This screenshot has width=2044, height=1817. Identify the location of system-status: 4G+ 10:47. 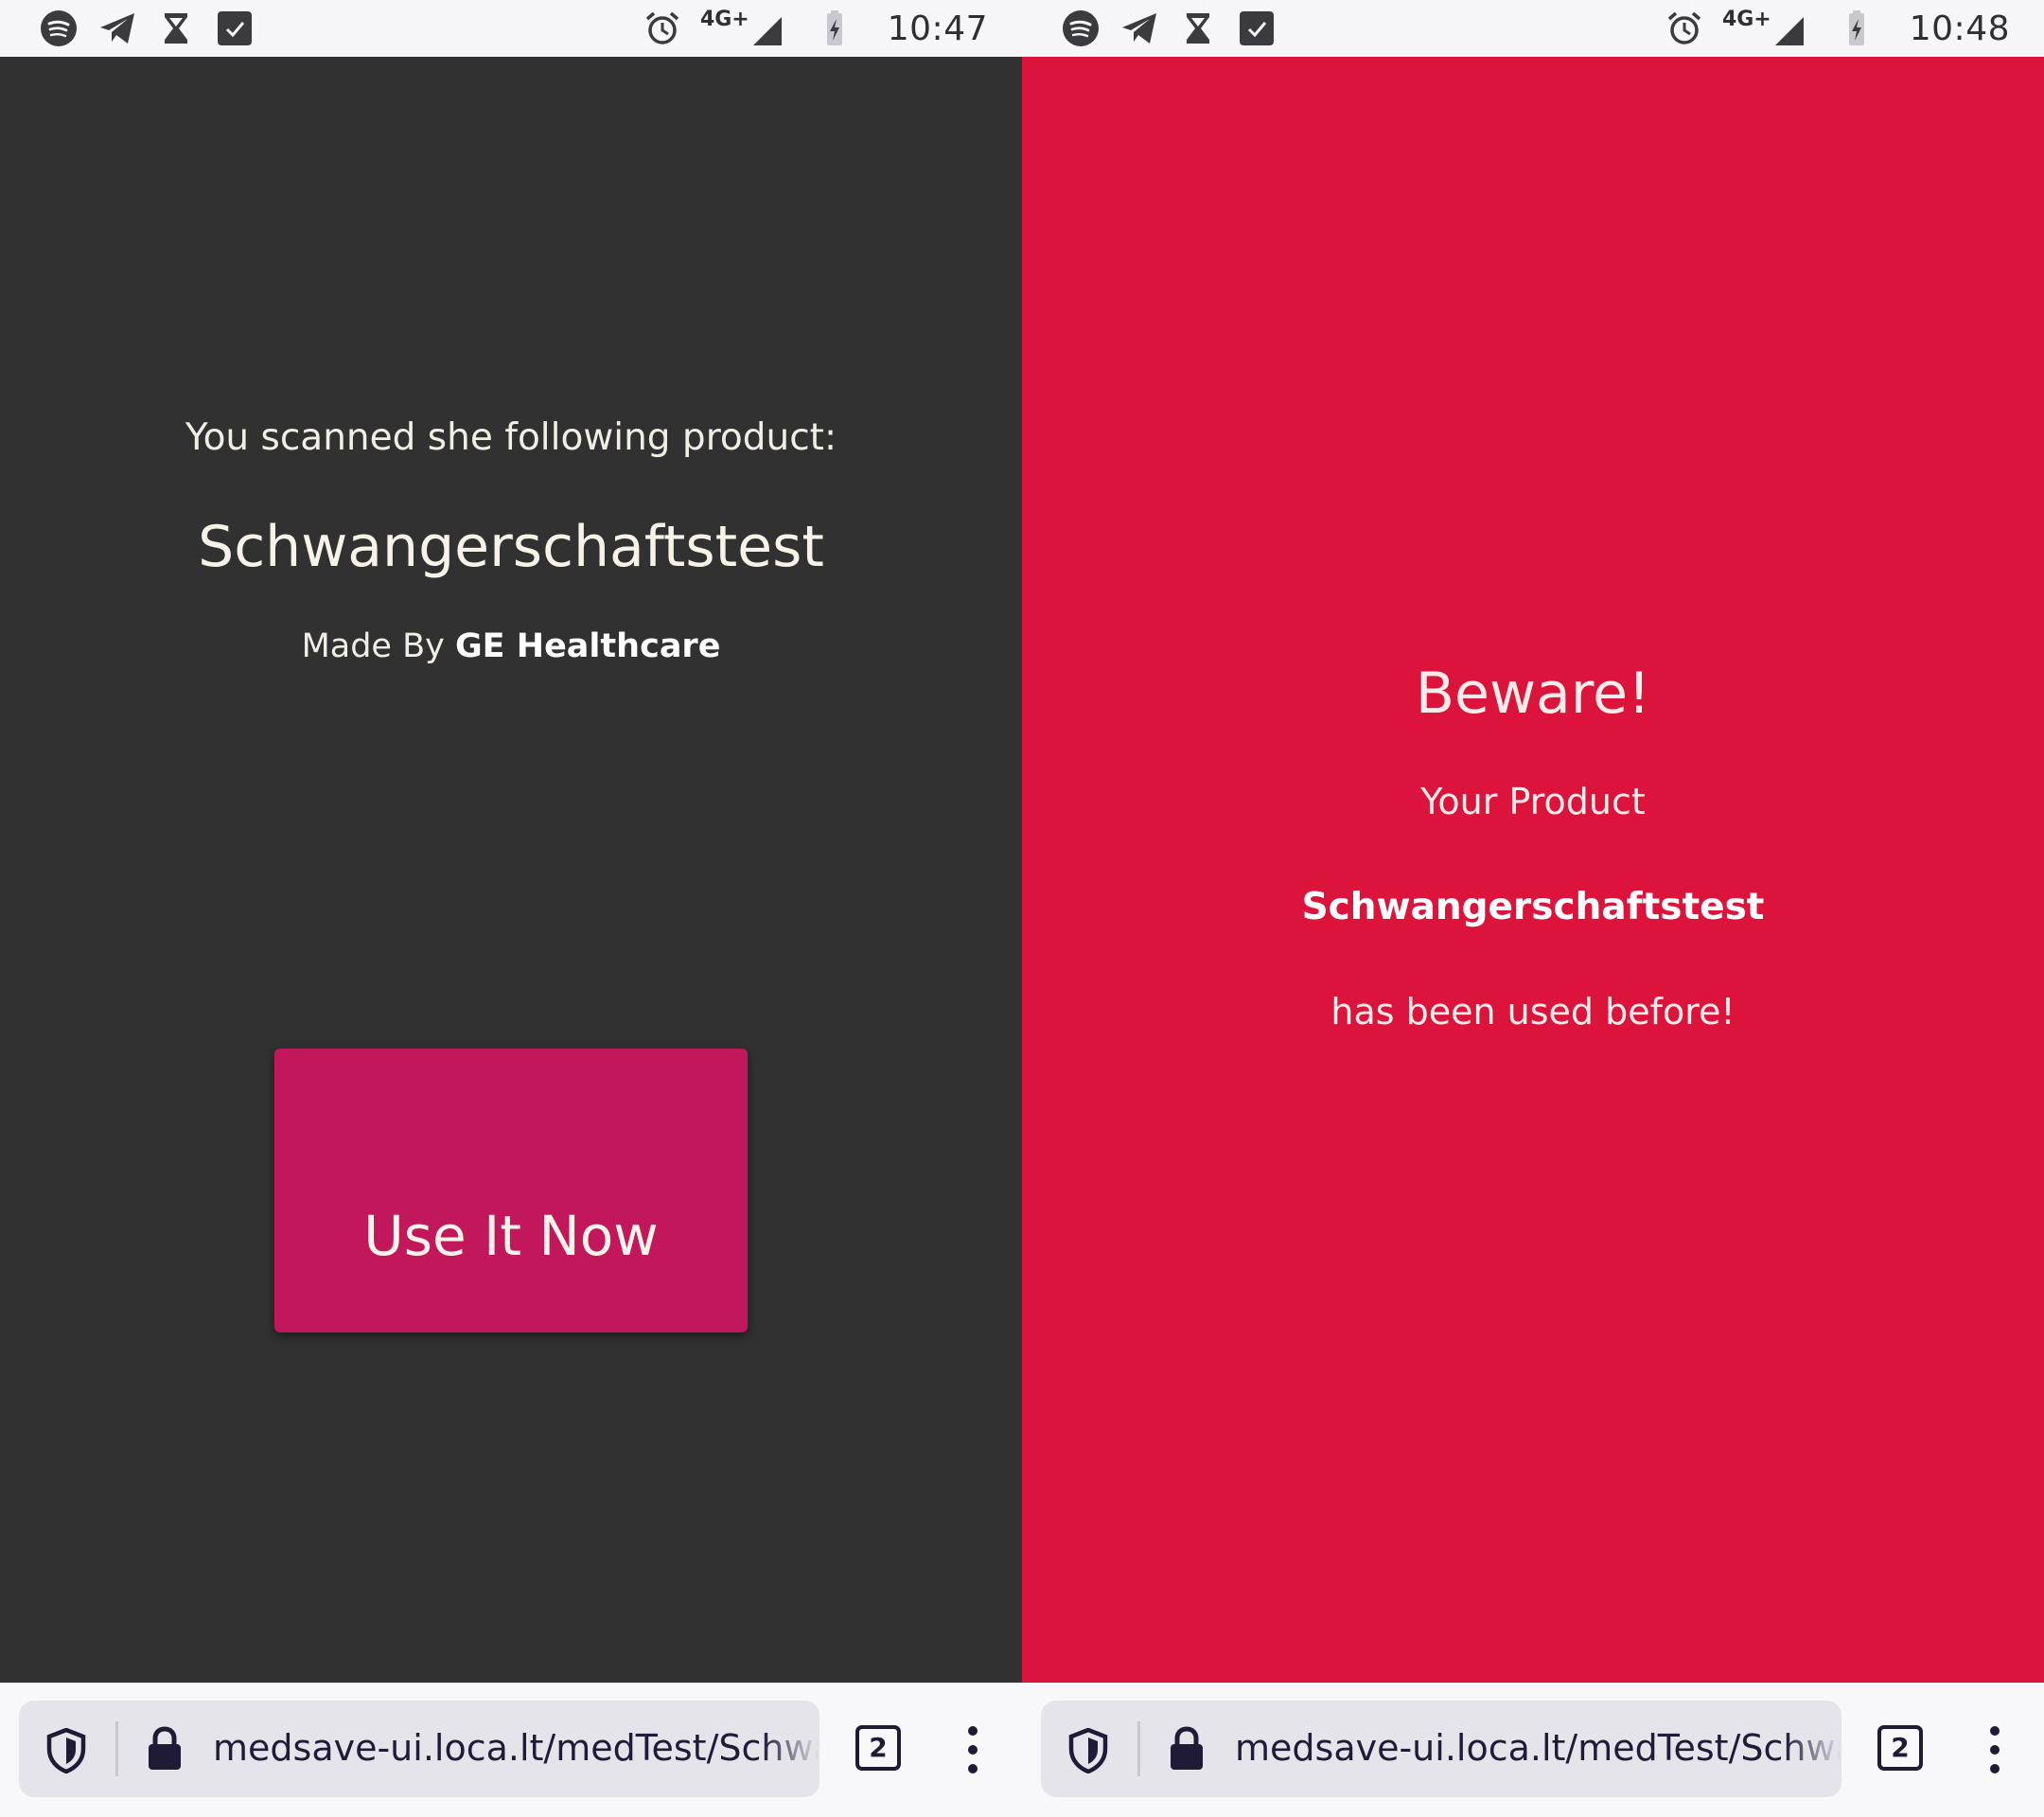
(815, 28).